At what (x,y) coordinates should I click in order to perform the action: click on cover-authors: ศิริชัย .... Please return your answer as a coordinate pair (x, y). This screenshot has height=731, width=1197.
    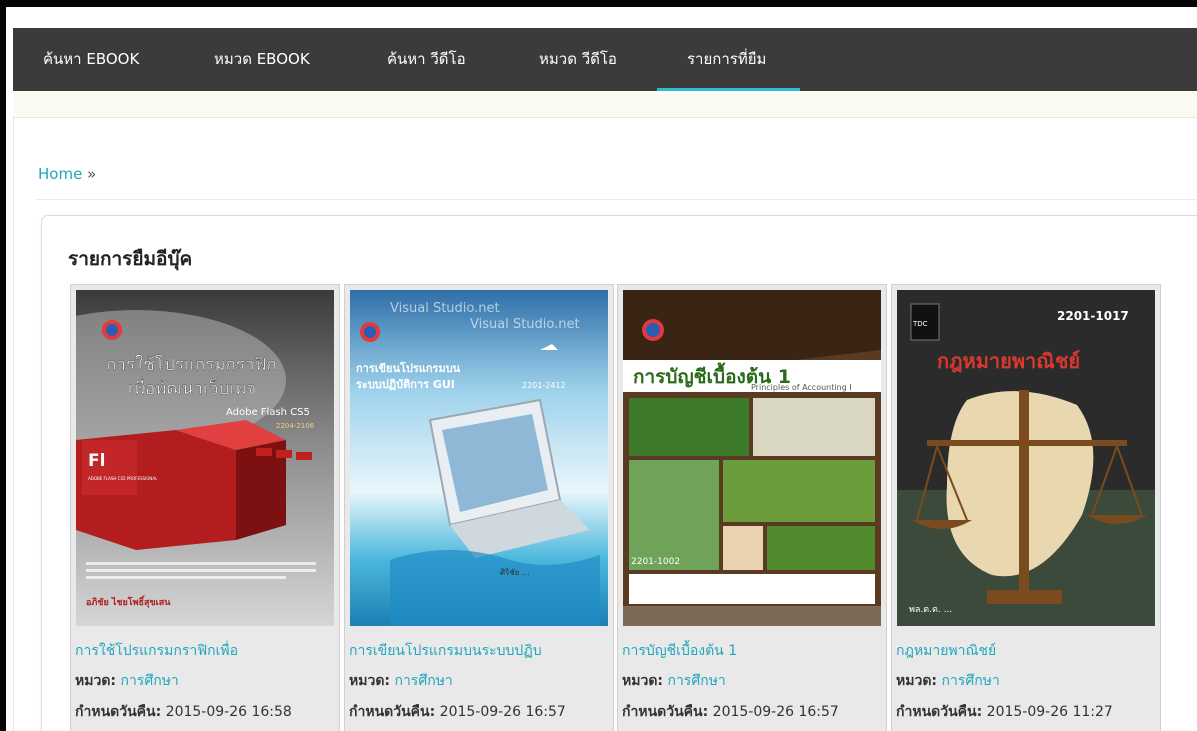
    Looking at the image, I should click on (515, 572).